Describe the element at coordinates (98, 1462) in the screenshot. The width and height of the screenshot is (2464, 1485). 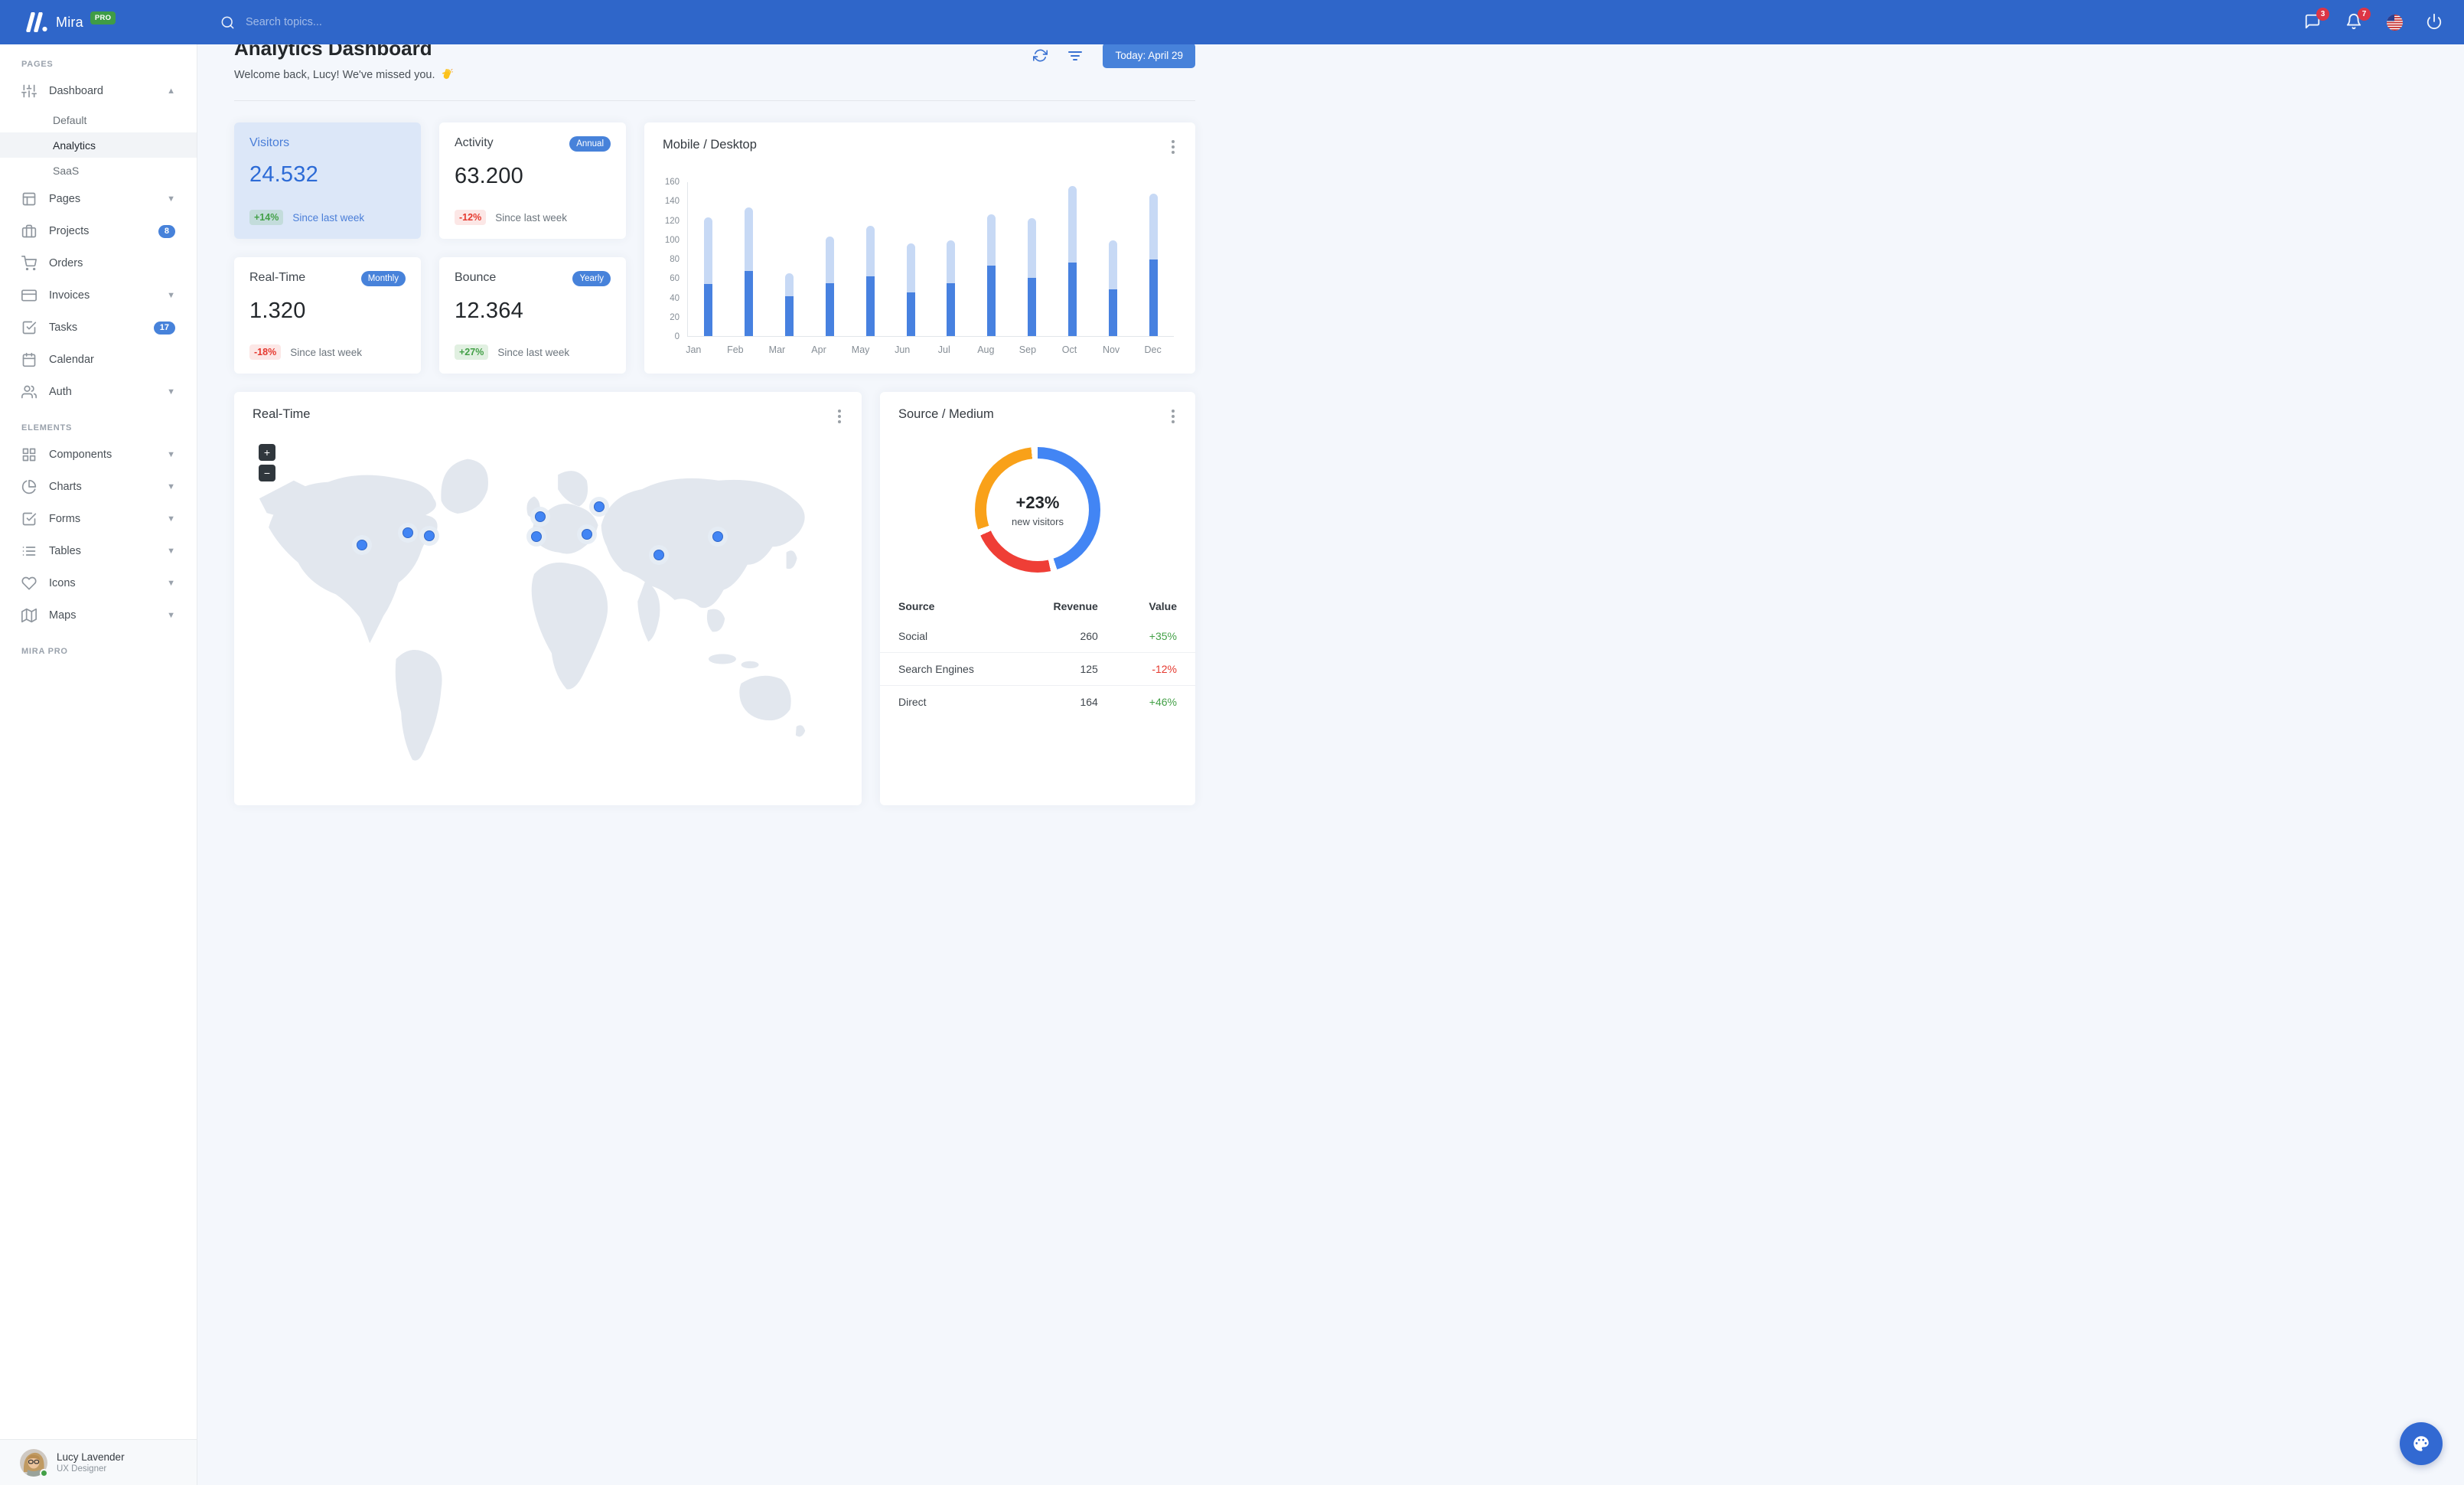
I see `sidebar-user: Lucy Lavender UX Designer` at that location.